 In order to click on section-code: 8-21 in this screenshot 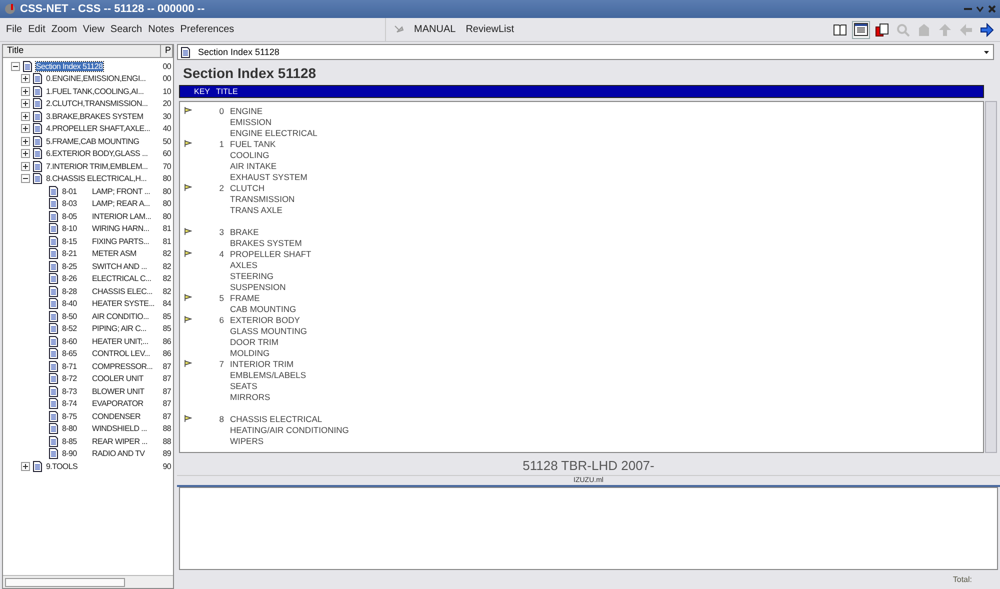, I will do `click(77, 253)`.